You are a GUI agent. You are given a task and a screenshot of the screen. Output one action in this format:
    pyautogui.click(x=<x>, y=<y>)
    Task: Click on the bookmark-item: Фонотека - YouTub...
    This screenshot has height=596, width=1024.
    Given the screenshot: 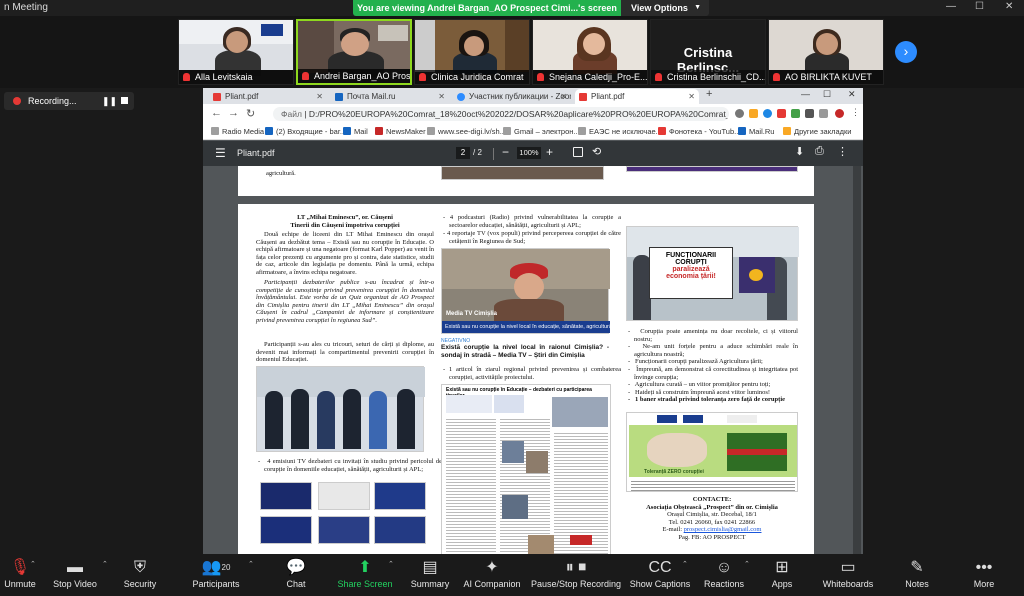 What is the action you would take?
    pyautogui.click(x=699, y=131)
    